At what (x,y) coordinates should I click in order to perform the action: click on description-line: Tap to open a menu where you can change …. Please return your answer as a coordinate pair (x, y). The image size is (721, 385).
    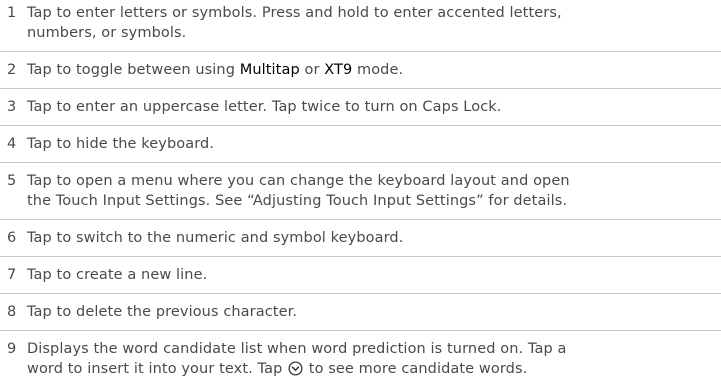
    Looking at the image, I should click on (298, 181).